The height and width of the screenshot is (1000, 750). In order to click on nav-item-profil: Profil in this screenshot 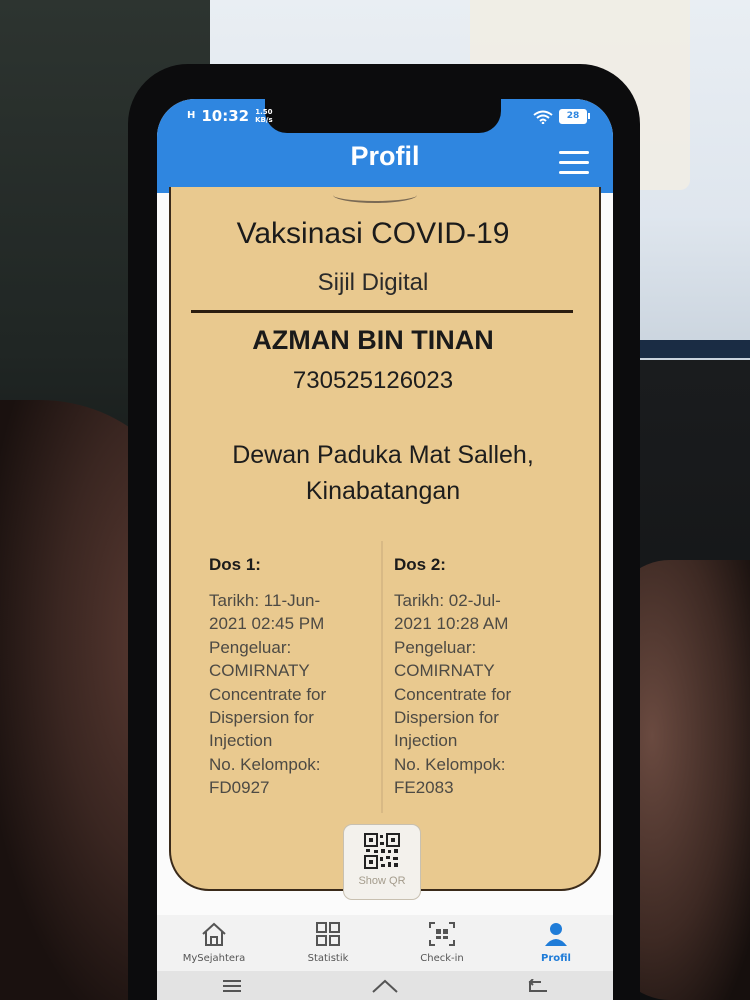, I will do `click(556, 942)`.